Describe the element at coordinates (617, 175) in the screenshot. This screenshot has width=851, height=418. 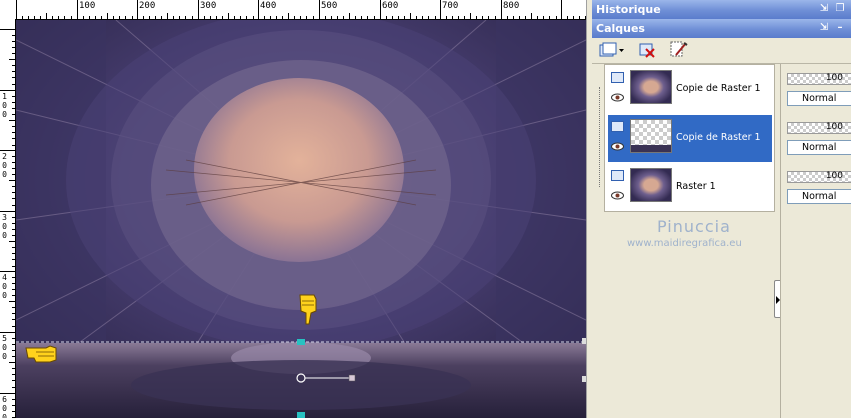
I see `raster-layer-icon` at that location.